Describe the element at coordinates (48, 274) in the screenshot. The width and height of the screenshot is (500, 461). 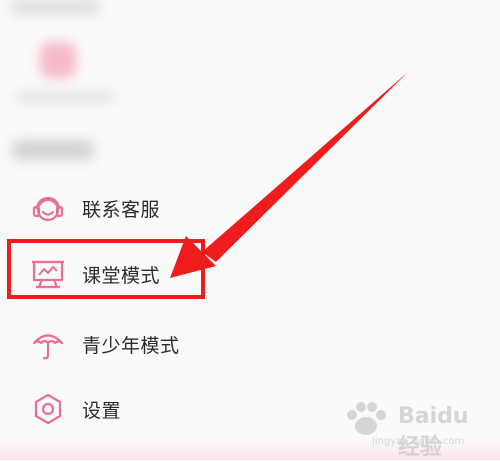
I see `presentation-board-icon` at that location.